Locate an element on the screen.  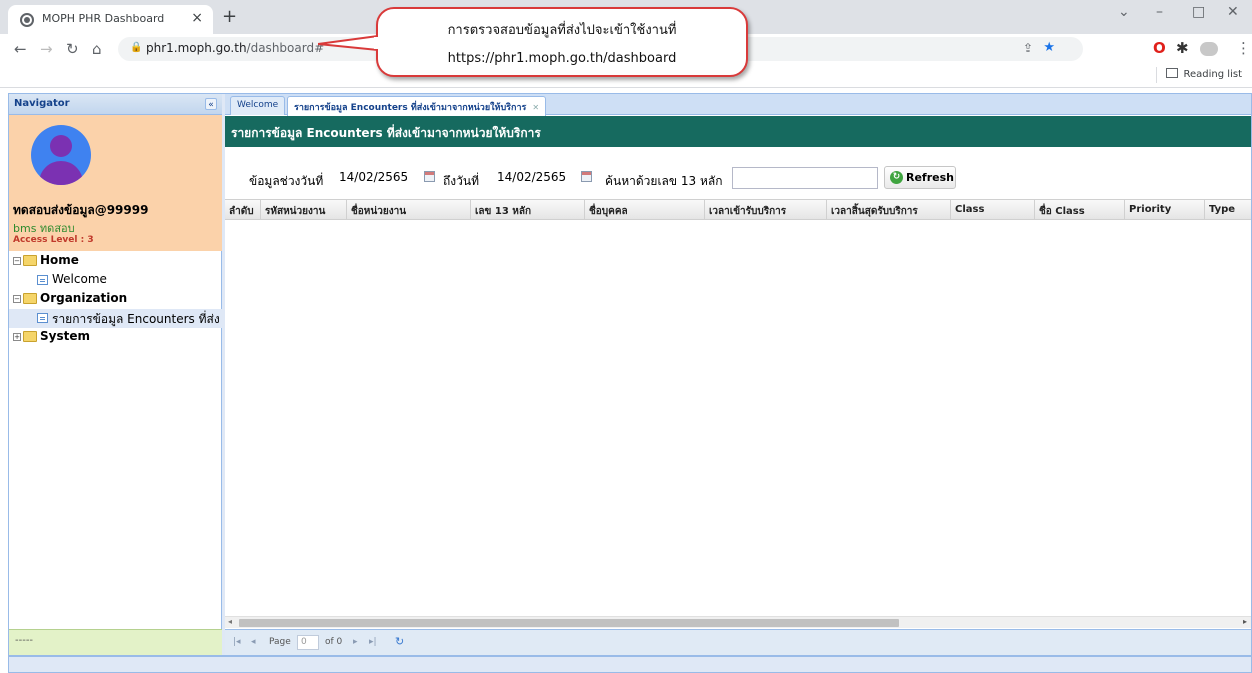
tab-search-icon: ⌄ is located at coordinates (1124, 12).